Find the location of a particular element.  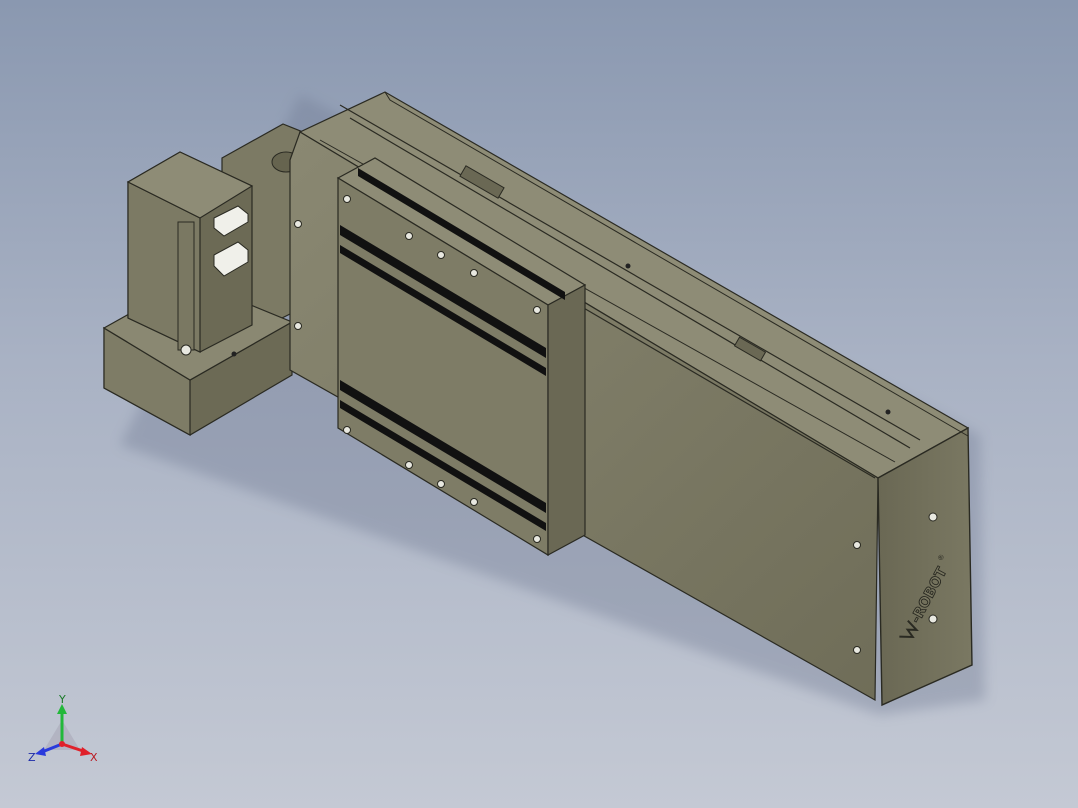

base-screw is located at coordinates (234, 354).